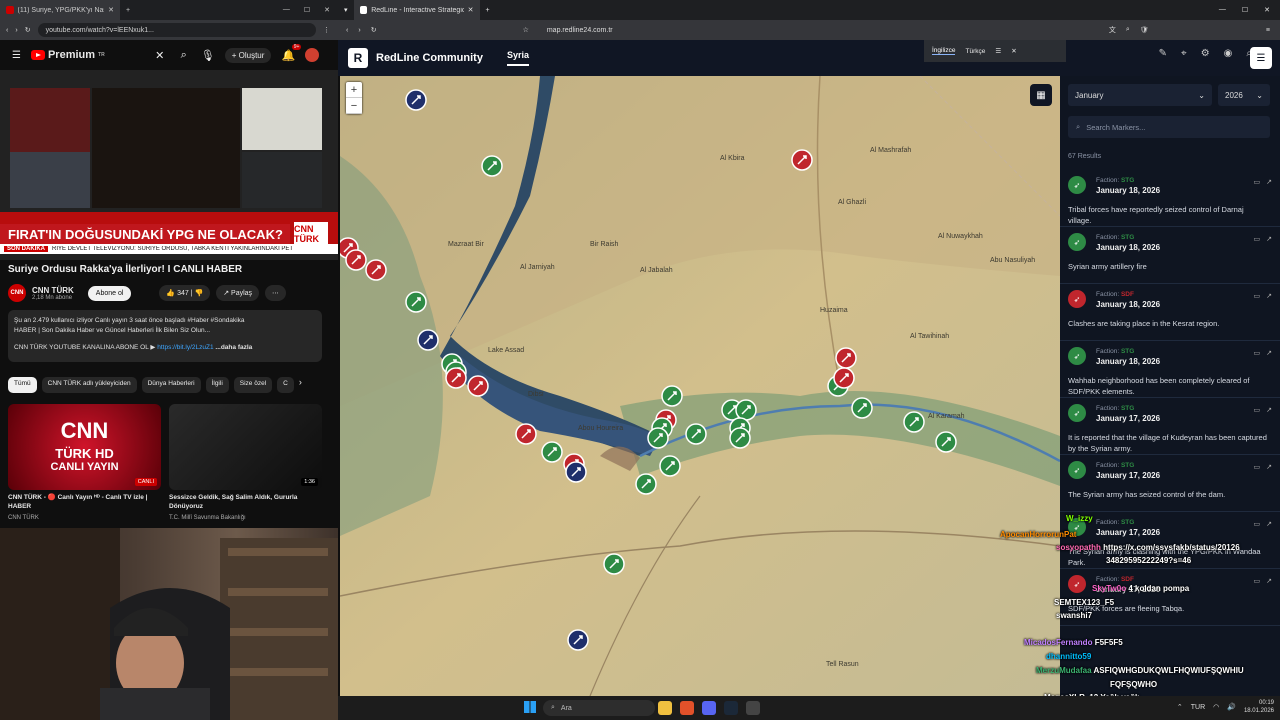 The width and height of the screenshot is (1280, 720). What do you see at coordinates (1013, 51) in the screenshot?
I see `translate-close-icon: ✕` at bounding box center [1013, 51].